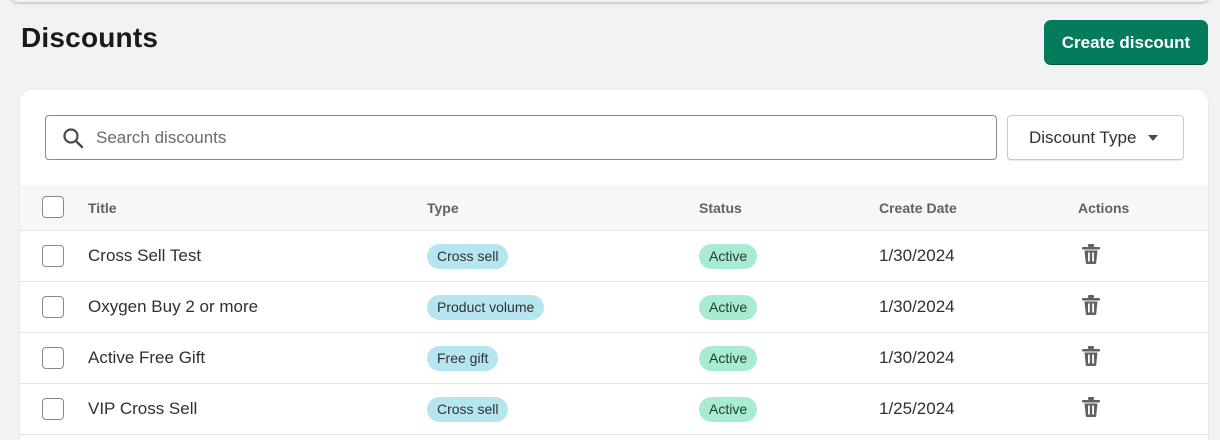 The height and width of the screenshot is (440, 1220). Describe the element at coordinates (144, 256) in the screenshot. I see `discount-title: Cross Sell Test` at that location.